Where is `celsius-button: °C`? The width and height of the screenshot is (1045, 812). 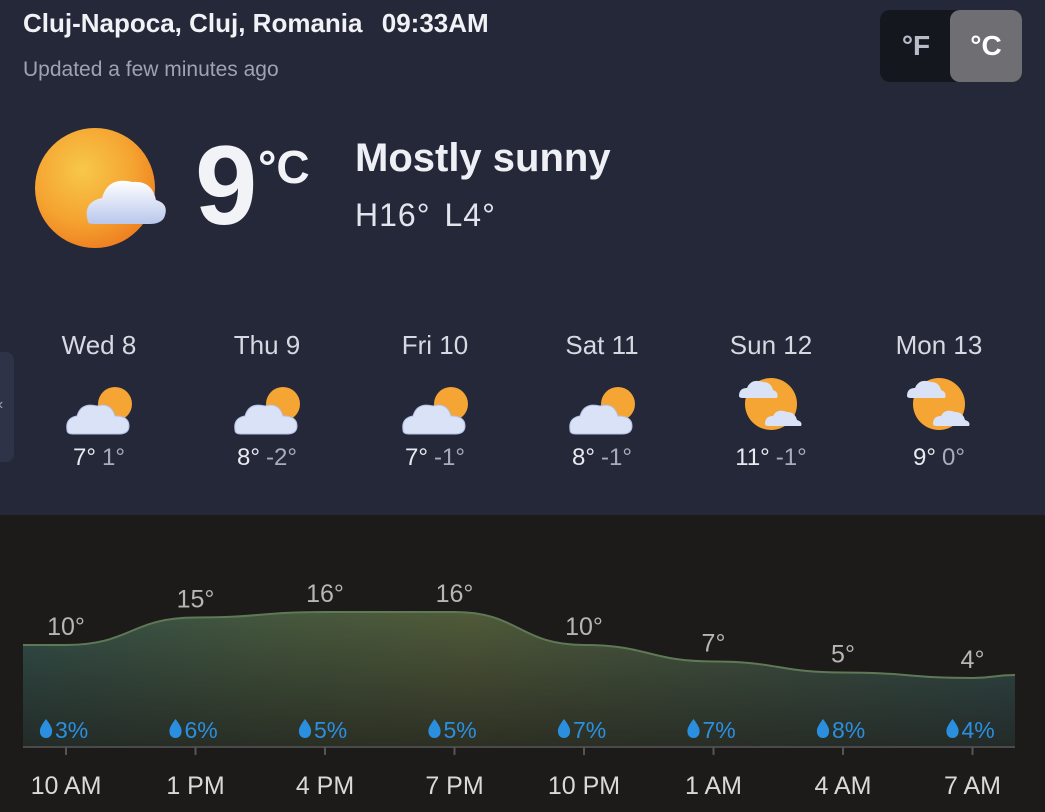
celsius-button: °C is located at coordinates (986, 46).